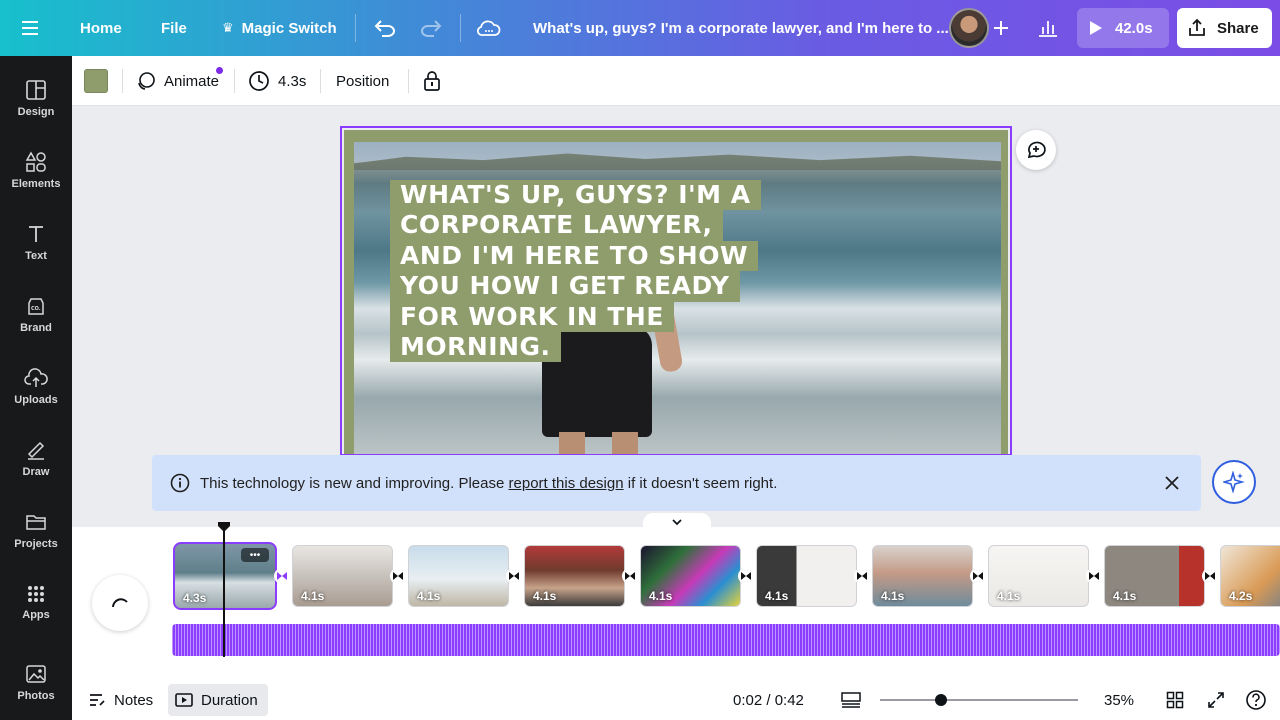 Image resolution: width=1280 pixels, height=720 pixels. I want to click on duration-toggle-button: Duration, so click(218, 700).